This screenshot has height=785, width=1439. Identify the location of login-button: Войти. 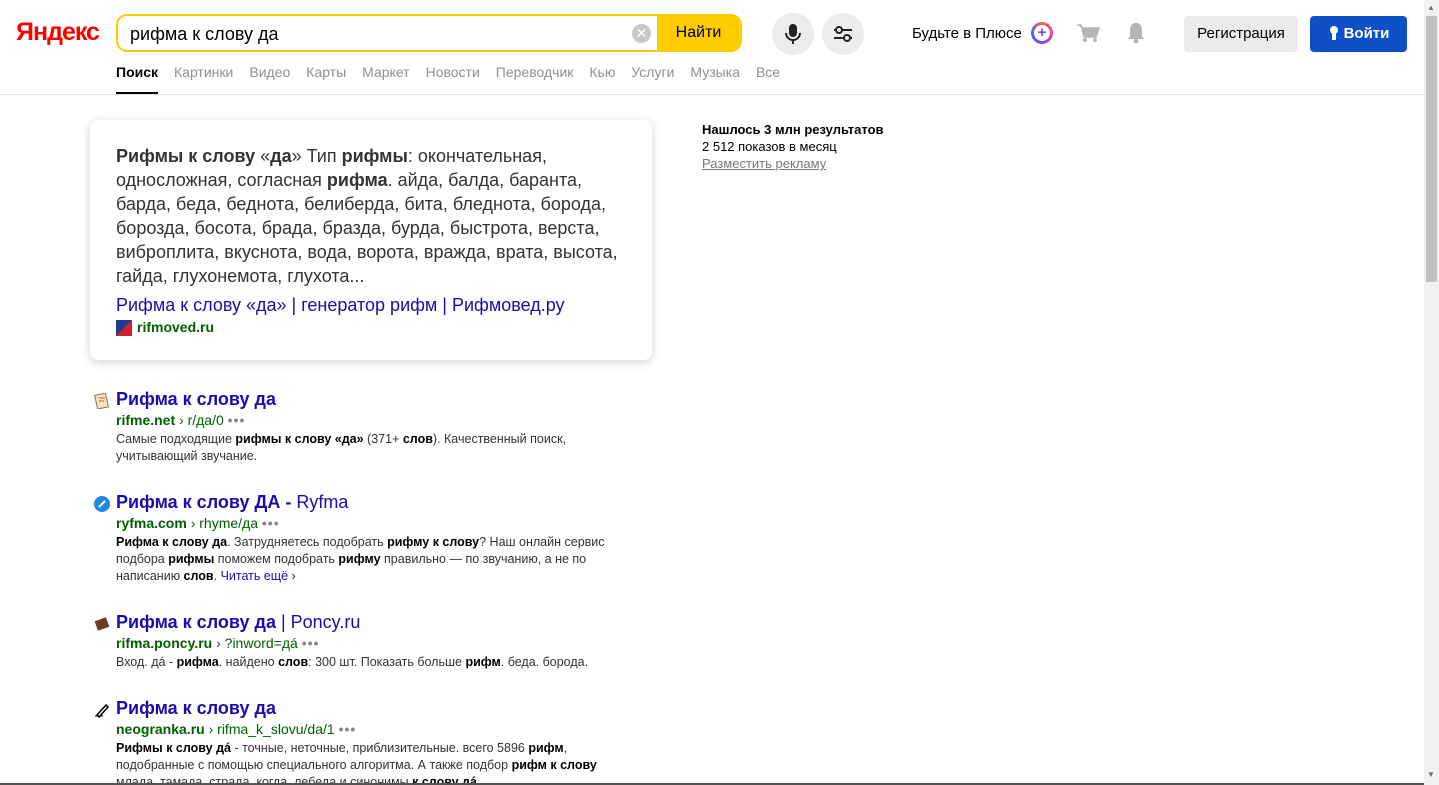
(1358, 34).